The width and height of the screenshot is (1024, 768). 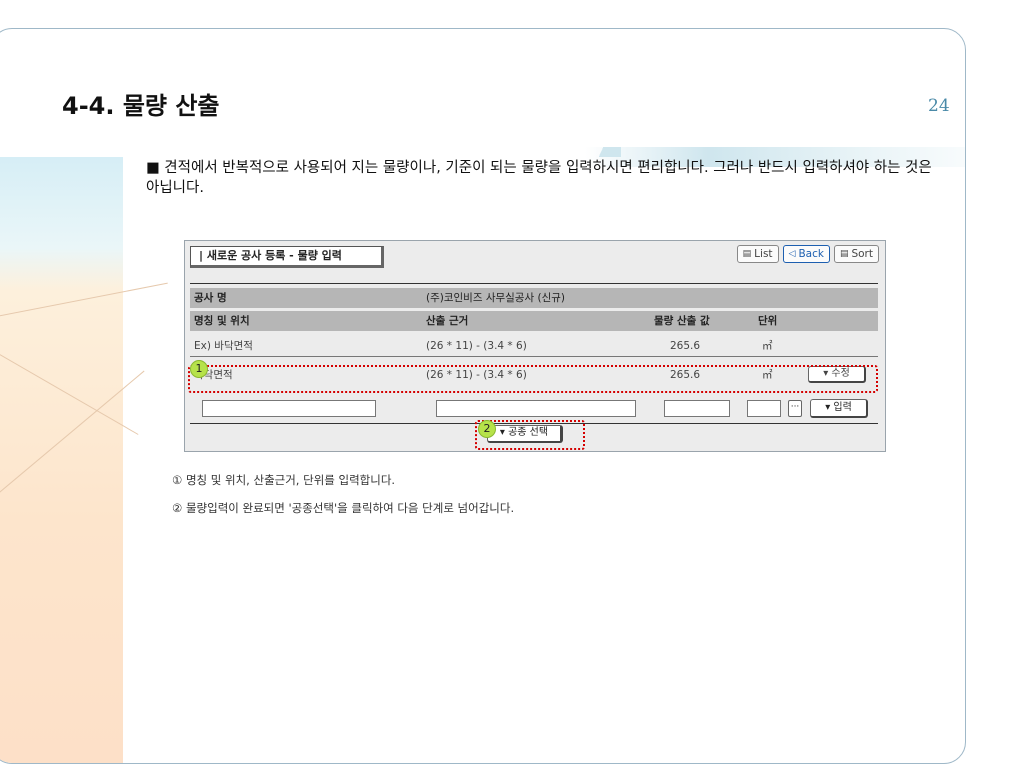 I want to click on row-name: Ex) 바닥면적, so click(x=223, y=346).